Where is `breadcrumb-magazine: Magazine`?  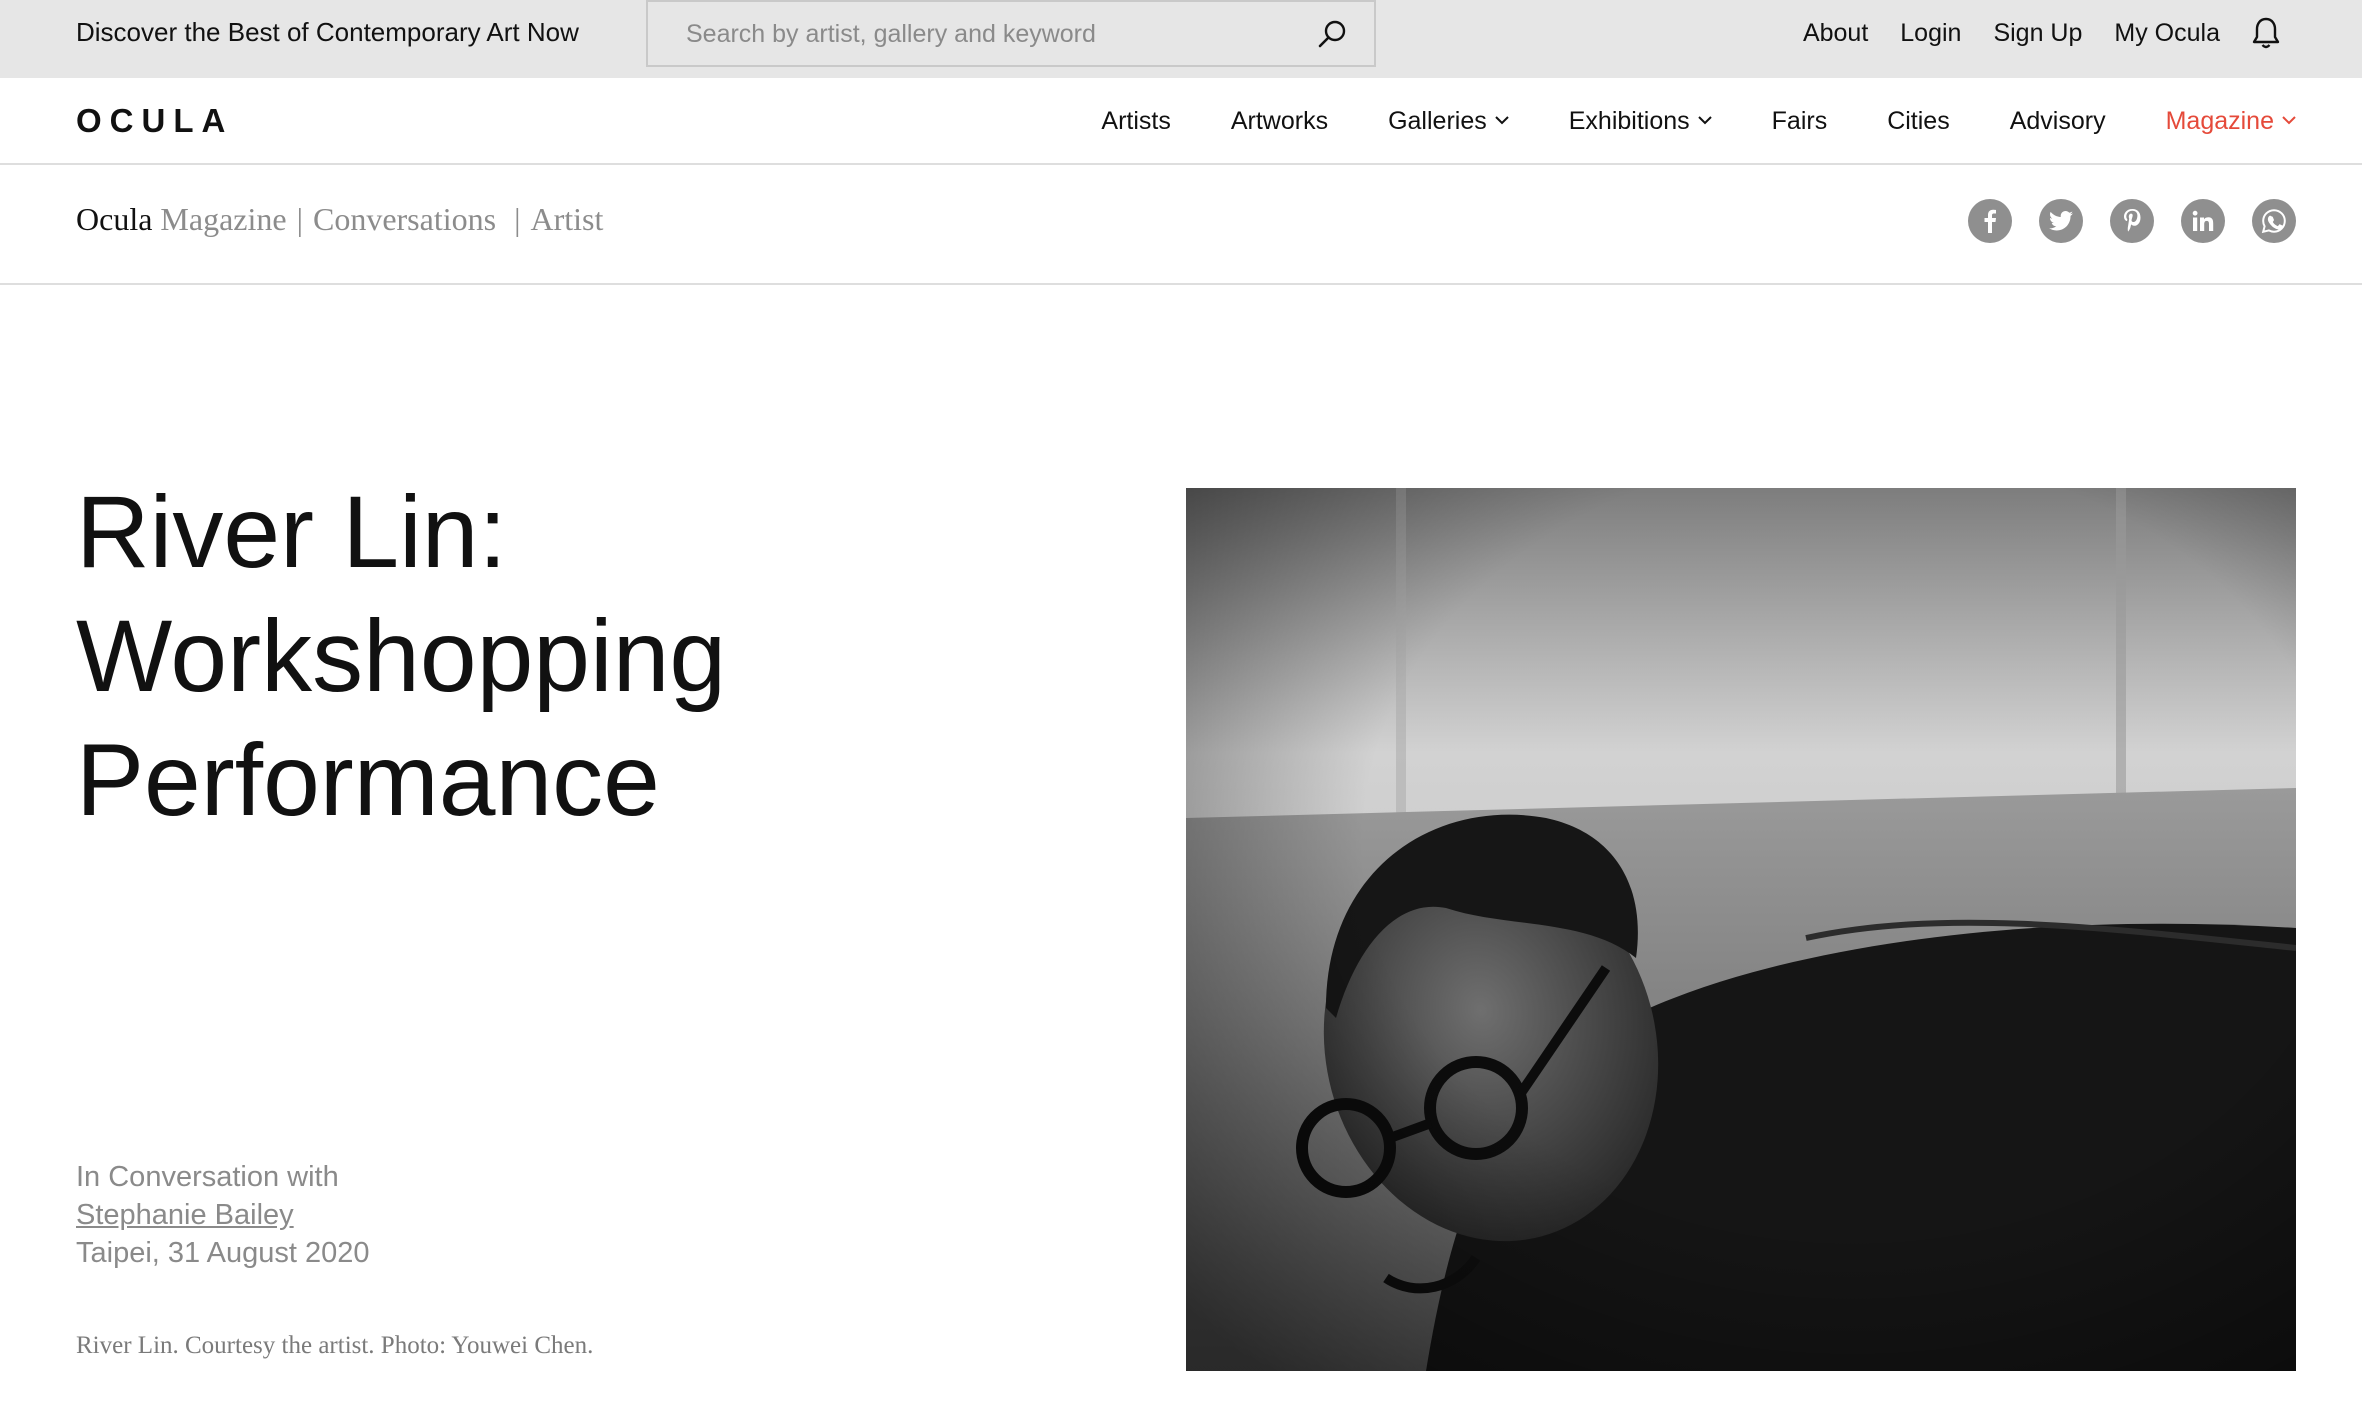 breadcrumb-magazine: Magazine is located at coordinates (223, 219).